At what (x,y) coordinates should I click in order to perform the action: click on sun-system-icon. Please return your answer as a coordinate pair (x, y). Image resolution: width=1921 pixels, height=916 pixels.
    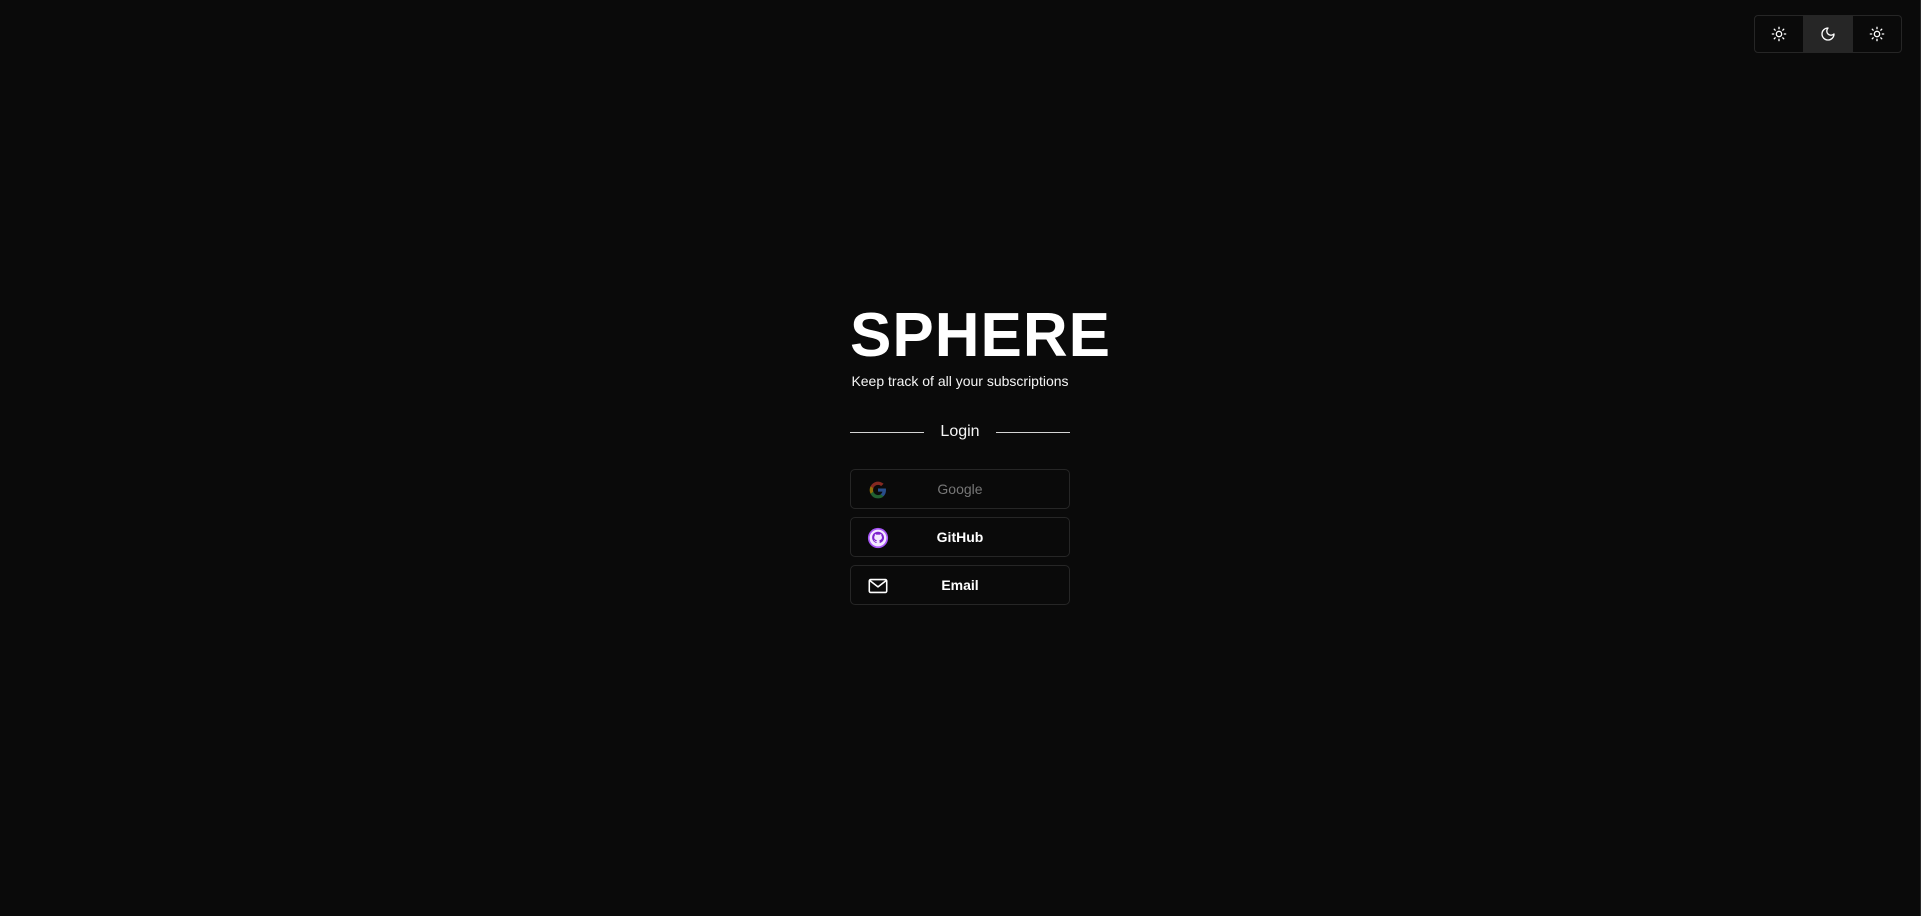
    Looking at the image, I should click on (1877, 34).